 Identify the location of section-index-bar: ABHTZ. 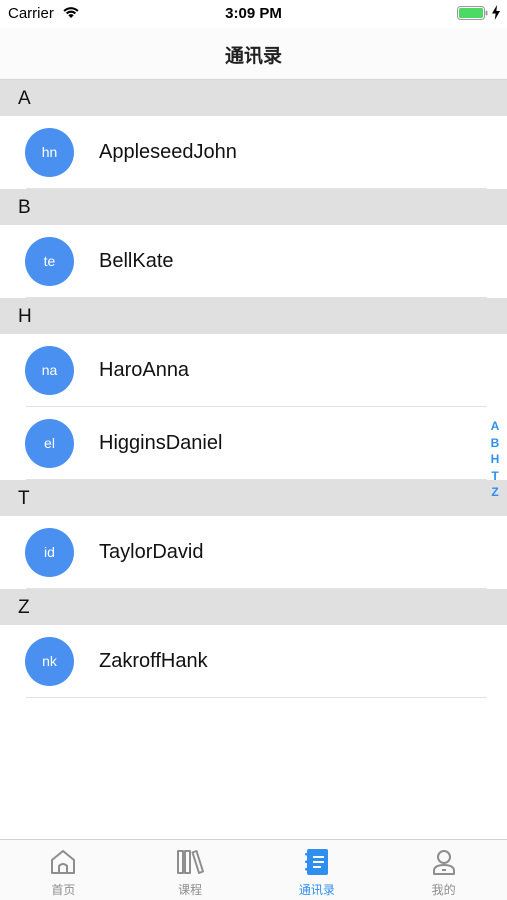
(495, 459).